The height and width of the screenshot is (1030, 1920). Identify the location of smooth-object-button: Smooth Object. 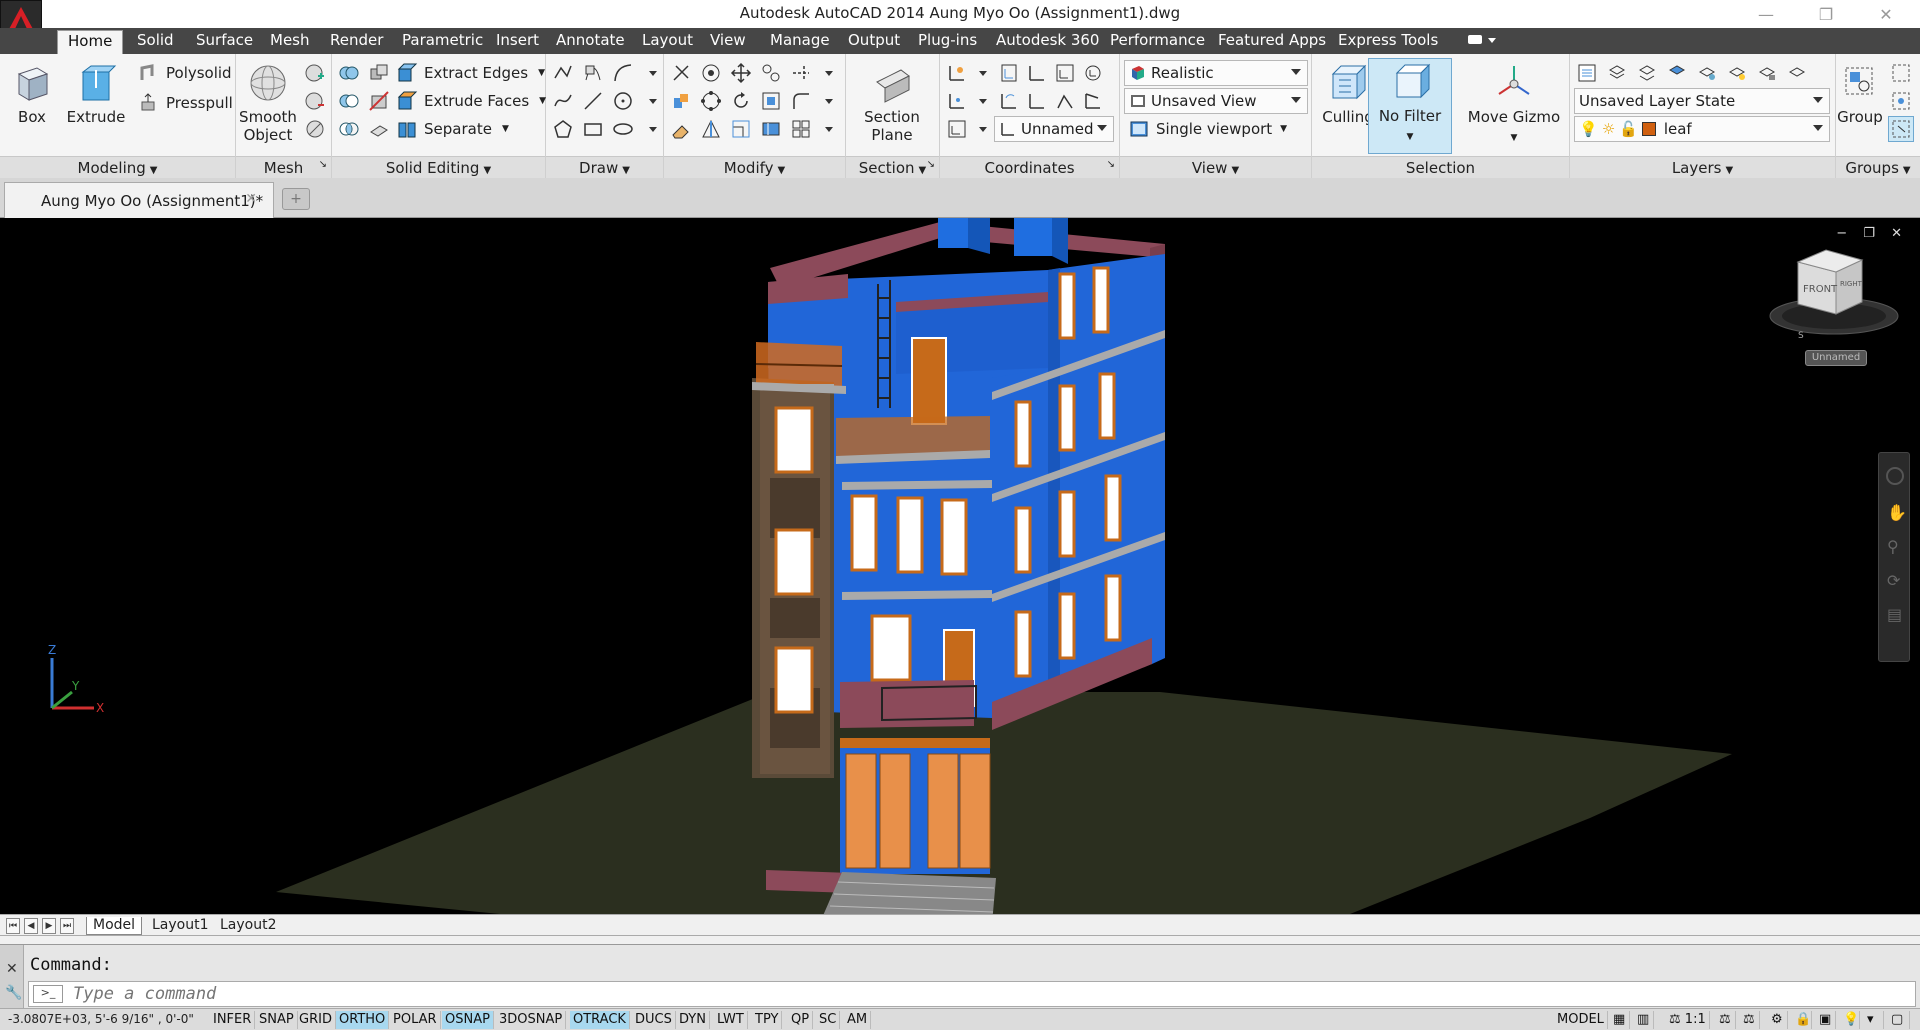
(268, 106).